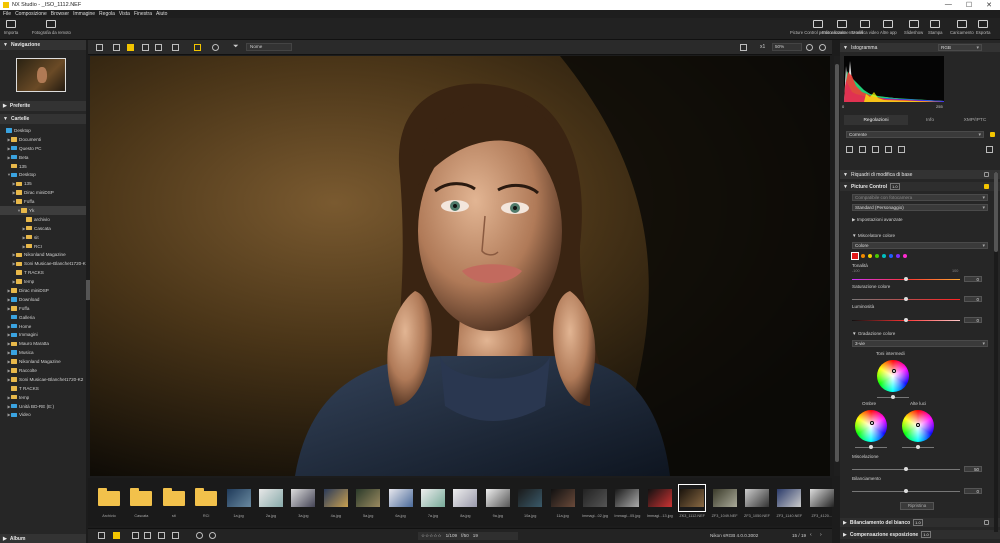  I want to click on shadows-luminance-knob, so click(871, 447).